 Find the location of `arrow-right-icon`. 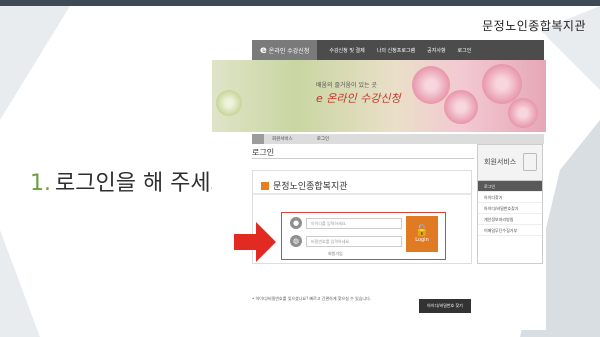

arrow-right-icon is located at coordinates (255, 242).